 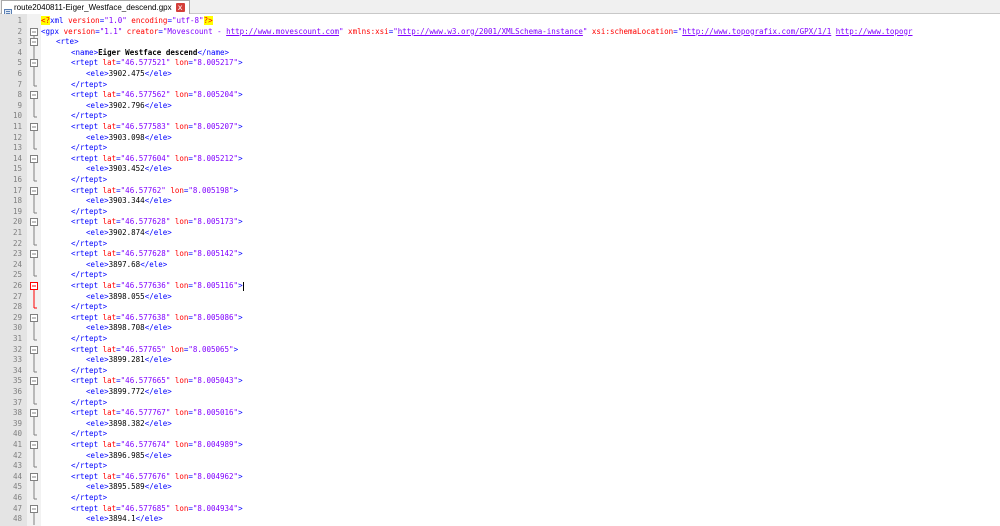 I want to click on code-line: <rtept lat="46.577583" lon="8.005207">, so click(x=157, y=127).